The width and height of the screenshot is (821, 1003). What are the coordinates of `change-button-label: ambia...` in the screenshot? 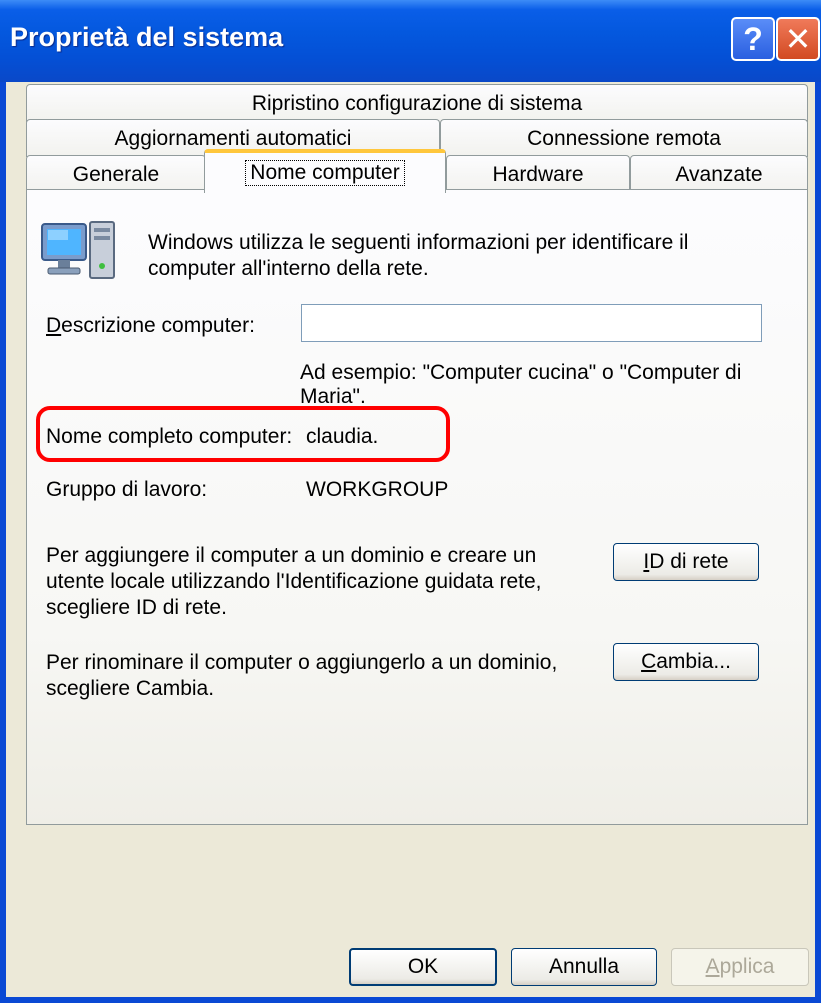 It's located at (693, 661).